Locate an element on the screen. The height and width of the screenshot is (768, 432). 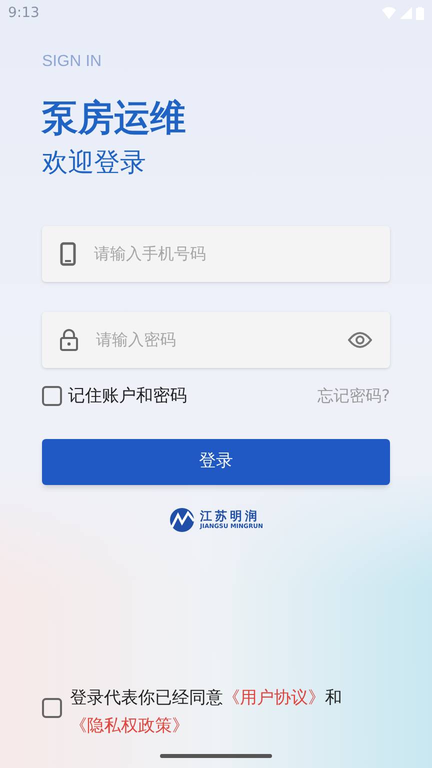
logo-name: 江苏明润 is located at coordinates (230, 516).